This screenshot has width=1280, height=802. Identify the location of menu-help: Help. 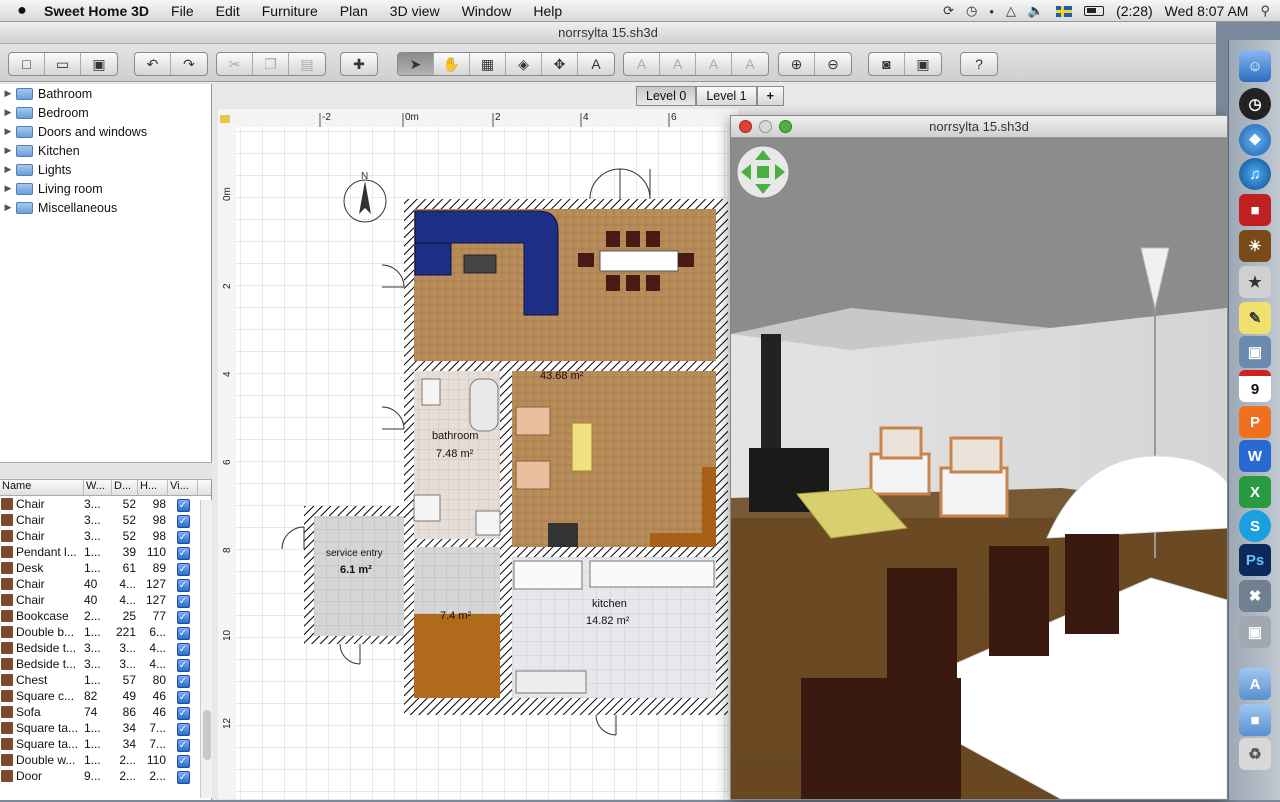
(547, 11).